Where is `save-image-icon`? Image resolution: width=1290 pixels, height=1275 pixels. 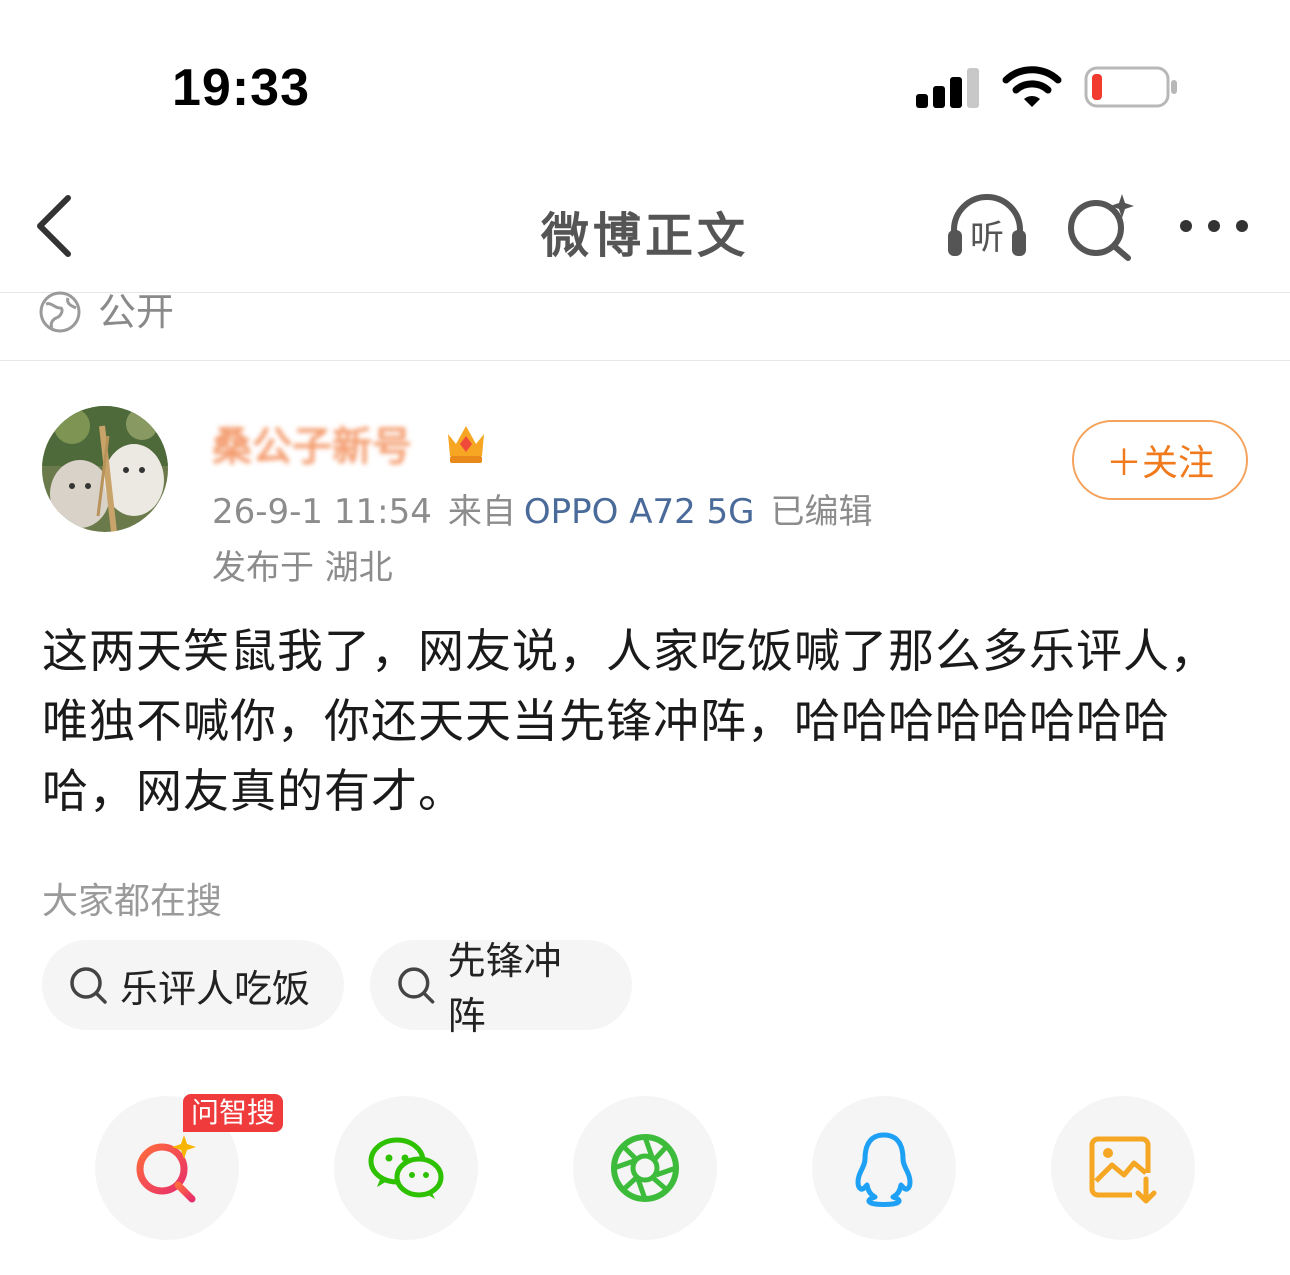
save-image-icon is located at coordinates (1123, 1170).